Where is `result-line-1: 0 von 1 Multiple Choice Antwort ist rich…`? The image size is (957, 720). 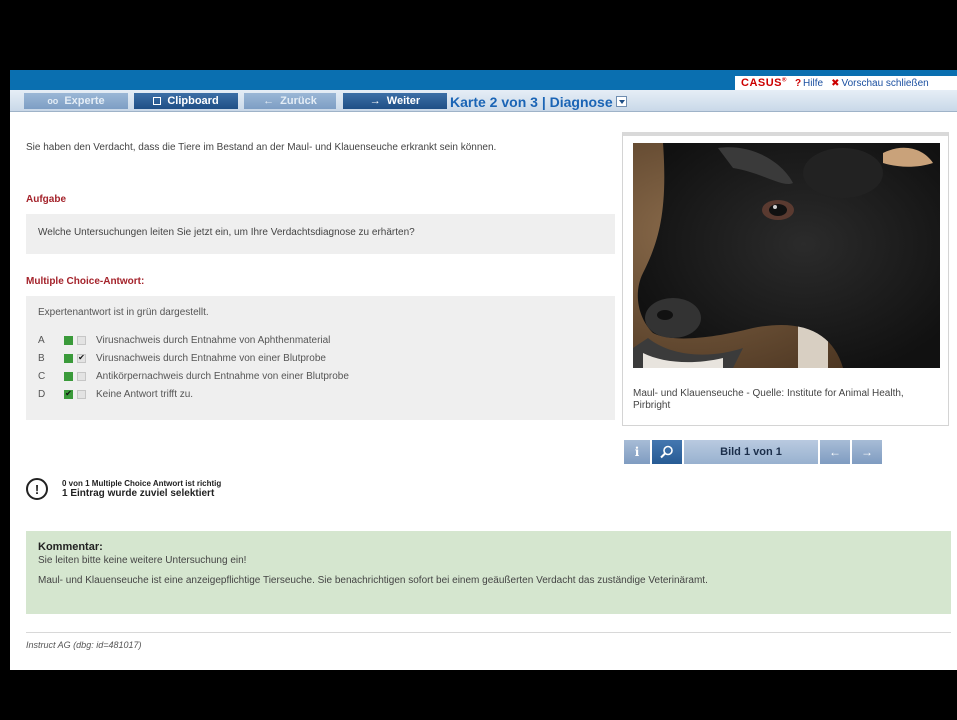 result-line-1: 0 von 1 Multiple Choice Antwort ist rich… is located at coordinates (142, 483).